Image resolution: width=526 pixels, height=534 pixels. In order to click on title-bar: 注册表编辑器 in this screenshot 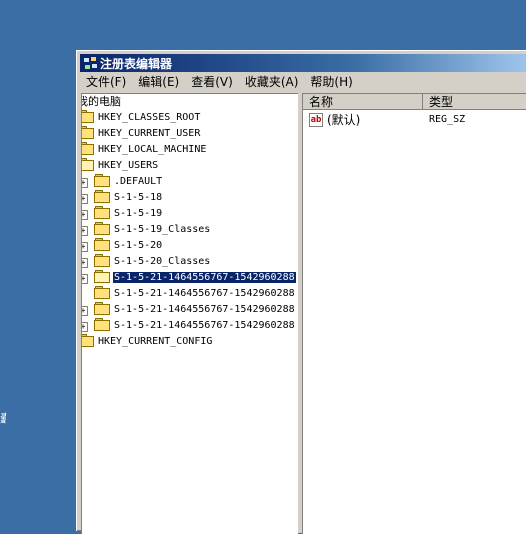, I will do `click(303, 63)`.